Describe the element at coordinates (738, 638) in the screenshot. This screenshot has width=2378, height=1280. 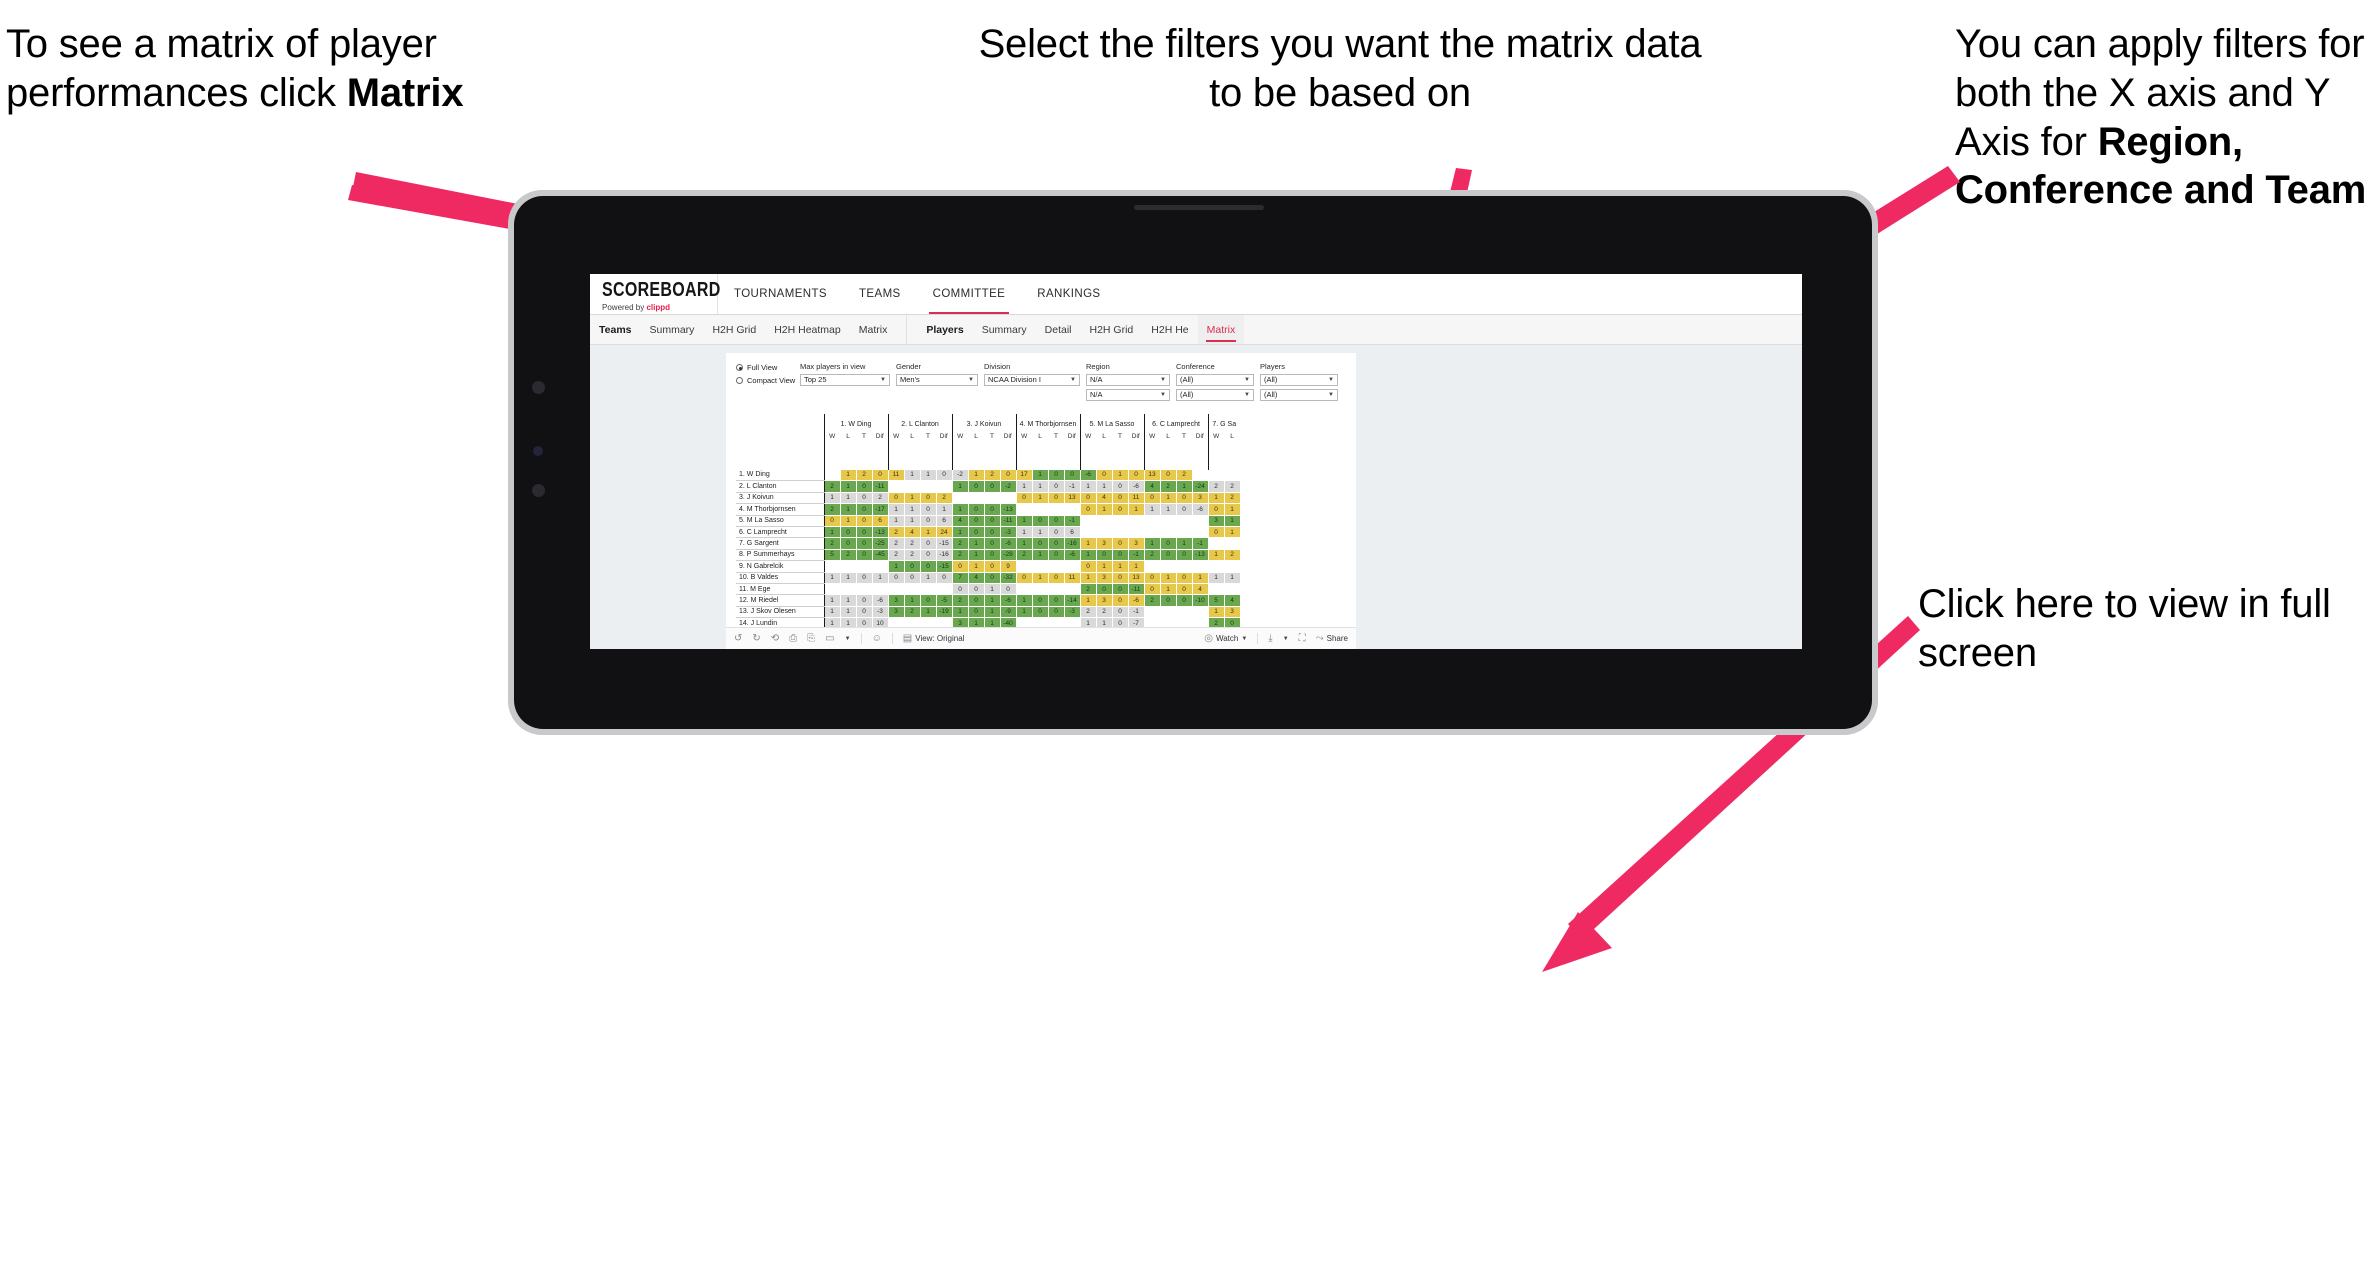
I see `undo-icon: ↺` at that location.